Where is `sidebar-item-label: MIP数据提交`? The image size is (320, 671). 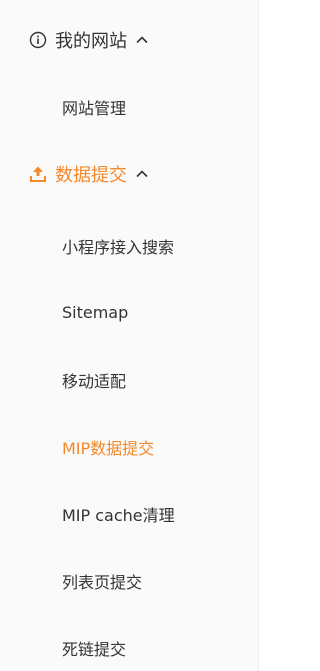
sidebar-item-label: MIP数据提交 is located at coordinates (108, 448).